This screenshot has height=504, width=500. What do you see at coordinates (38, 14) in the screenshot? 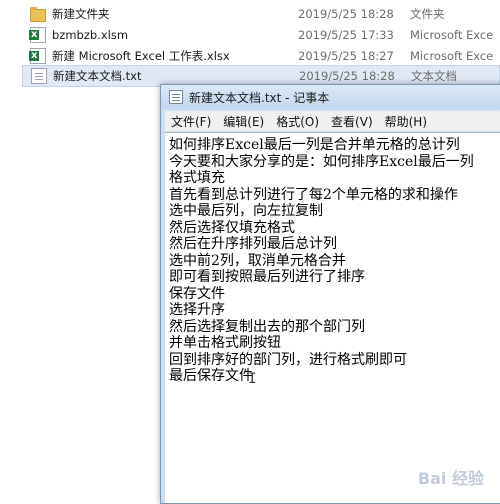
I see `folder-icon` at bounding box center [38, 14].